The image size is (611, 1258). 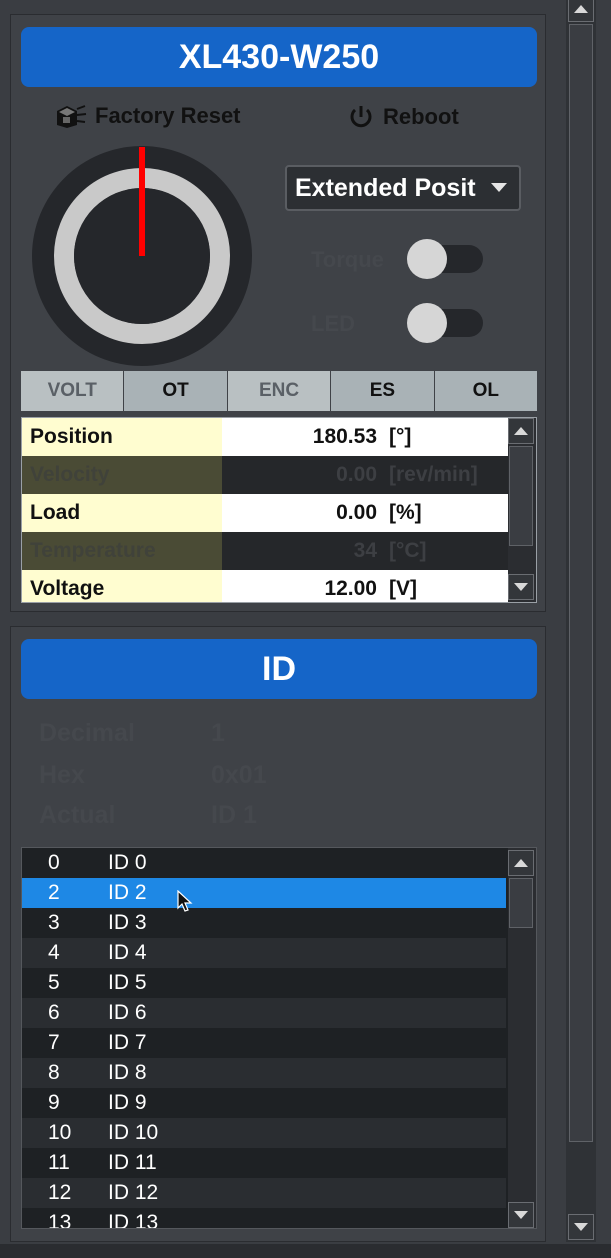 I want to click on id-list-item: 4 ID 4, so click(x=264, y=953).